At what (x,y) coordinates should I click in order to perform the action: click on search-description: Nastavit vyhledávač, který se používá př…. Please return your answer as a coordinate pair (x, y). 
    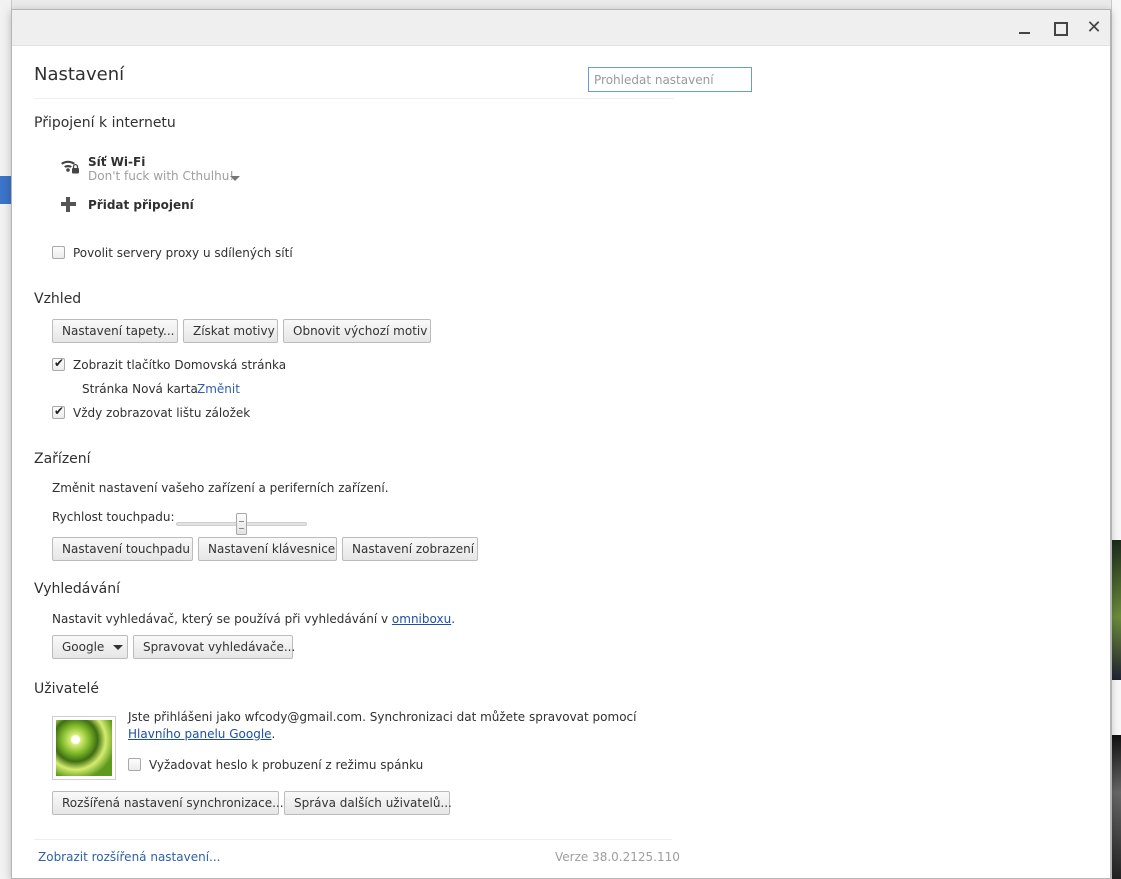
    Looking at the image, I should click on (253, 619).